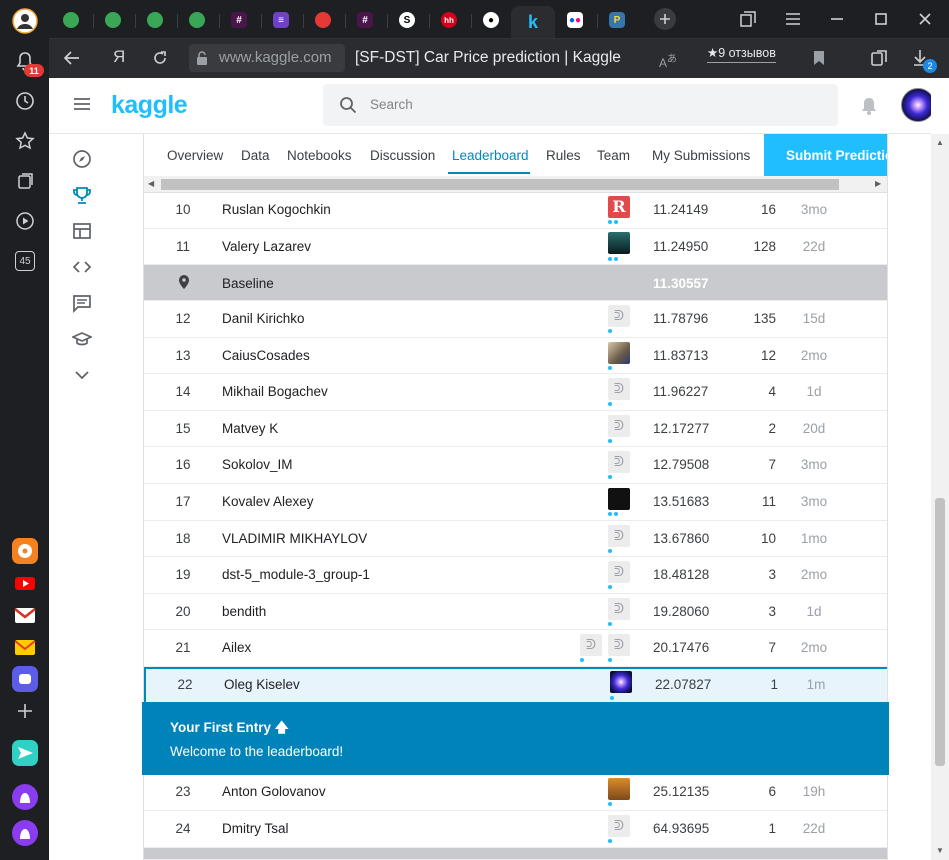 This screenshot has width=949, height=860. I want to click on team-name: Dmitry Tsal, so click(255, 828).